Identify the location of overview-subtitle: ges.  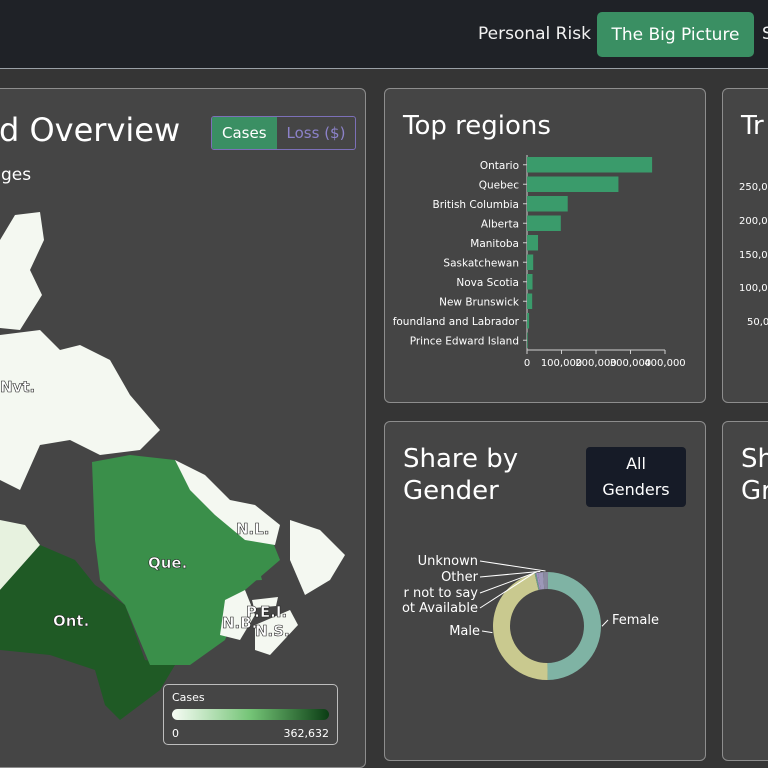
(16, 175).